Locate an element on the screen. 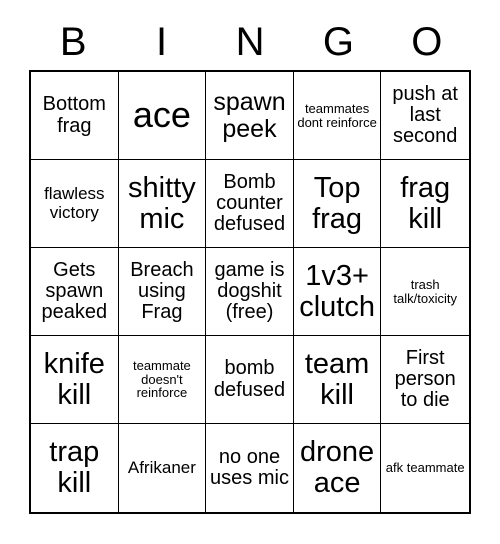  bingo-cell-r4-c4: team kill is located at coordinates (337, 380).